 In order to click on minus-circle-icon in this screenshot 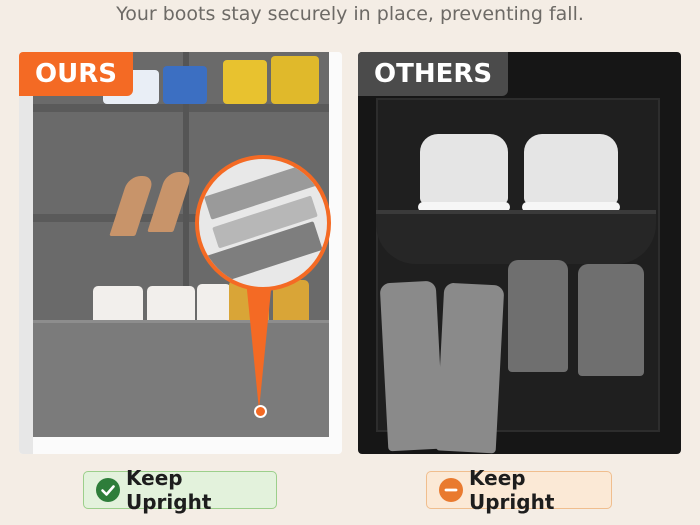, I will do `click(451, 490)`.